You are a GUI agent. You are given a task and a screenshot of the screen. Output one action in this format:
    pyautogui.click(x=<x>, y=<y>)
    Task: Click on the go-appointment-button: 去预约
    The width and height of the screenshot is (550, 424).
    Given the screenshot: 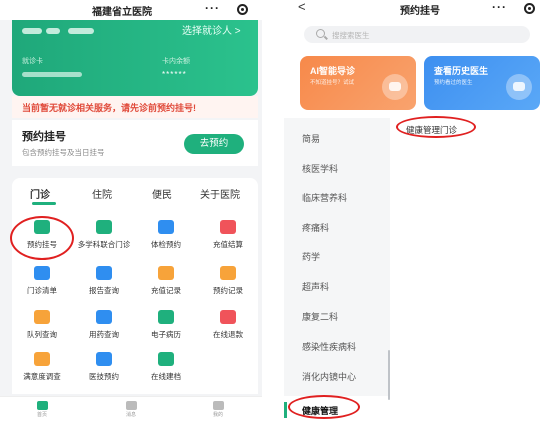 What is the action you would take?
    pyautogui.click(x=214, y=144)
    